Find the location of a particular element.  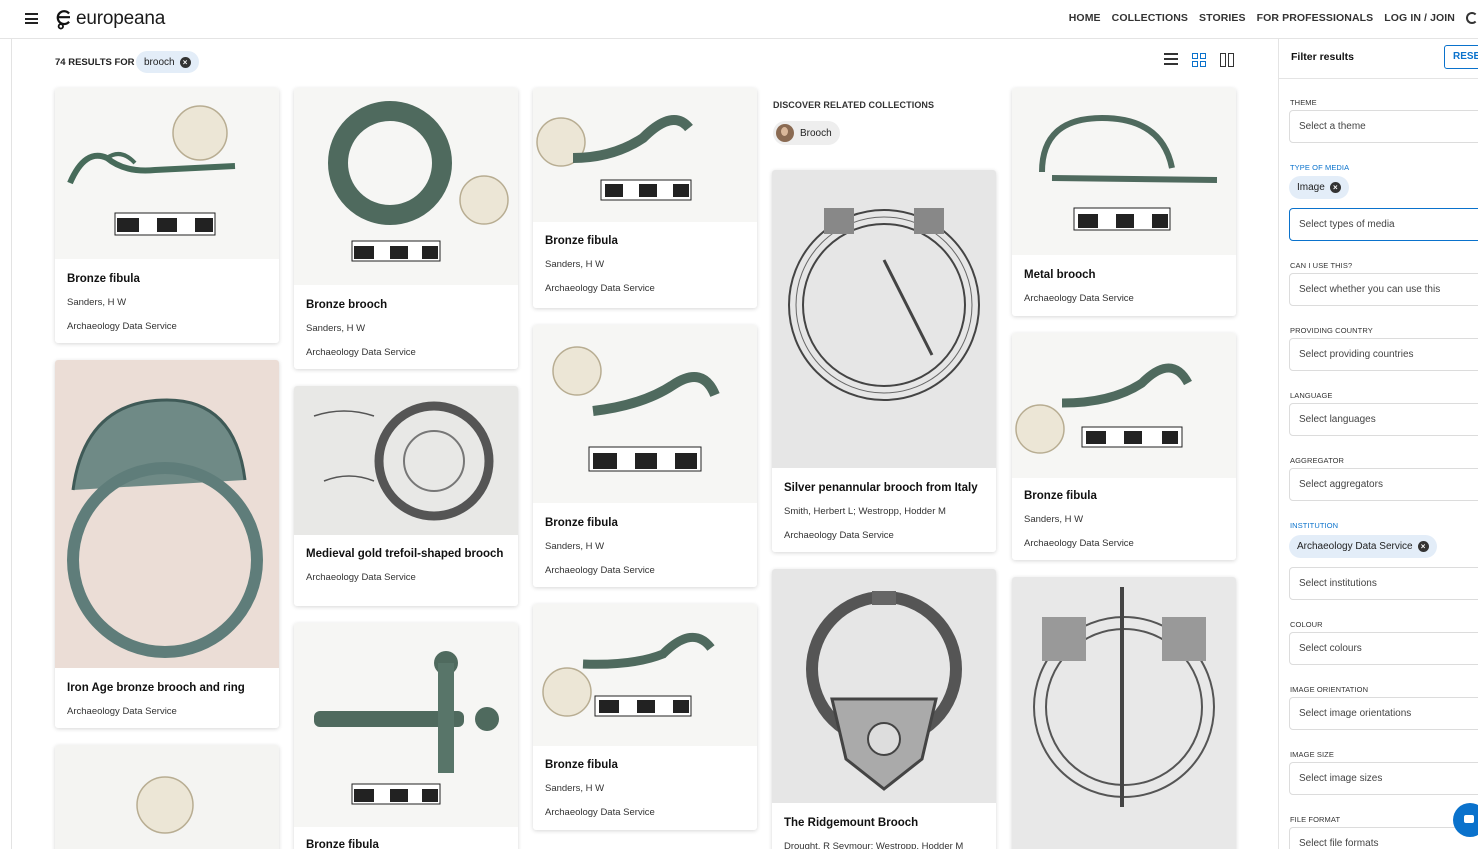

media-type-chip: Image × is located at coordinates (1319, 187).